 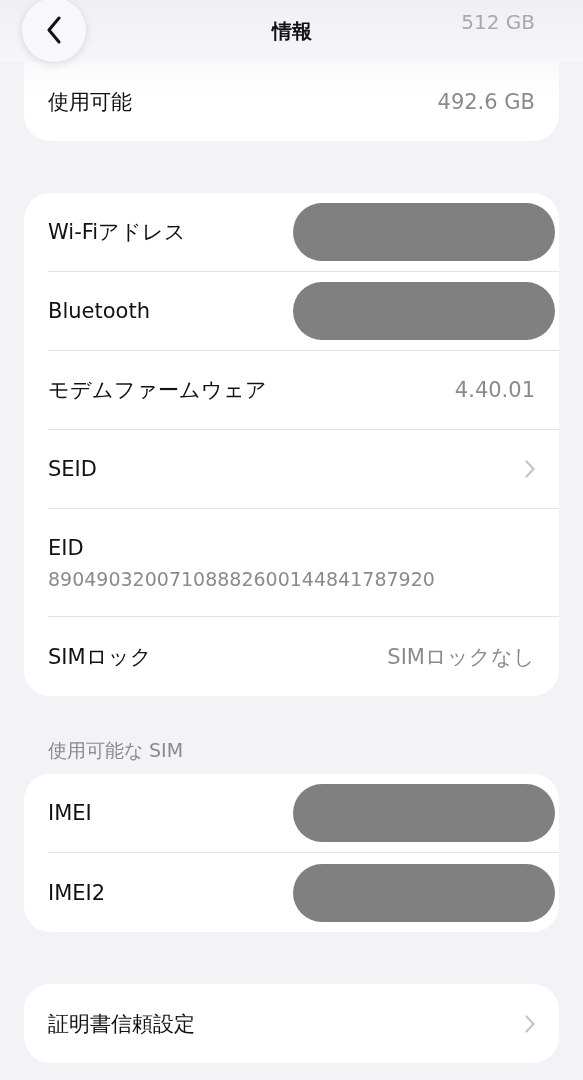 I want to click on back-button, so click(x=54, y=31).